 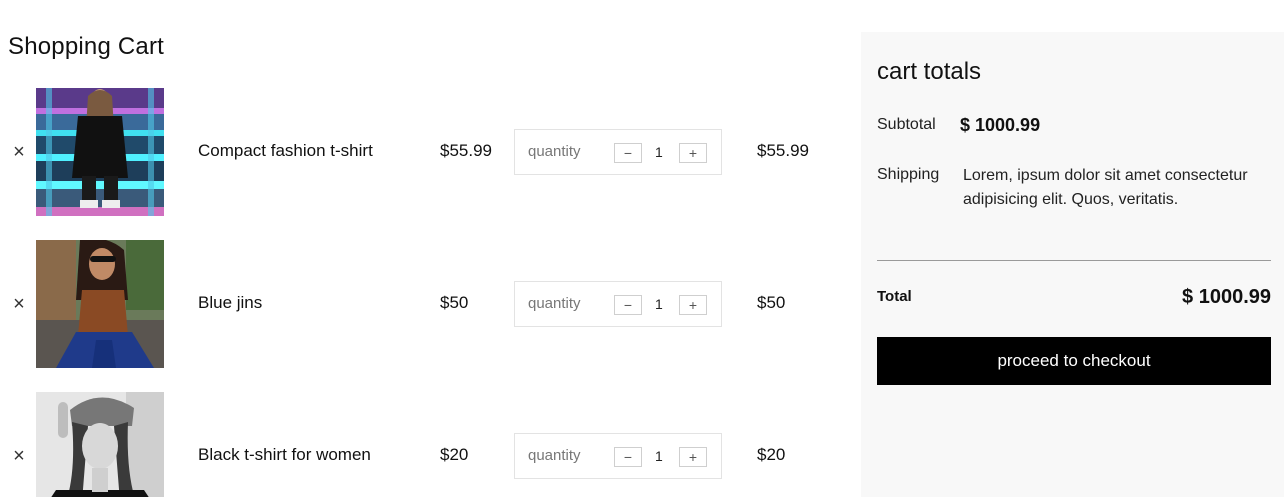 I want to click on unit-price: $20, so click(x=454, y=454).